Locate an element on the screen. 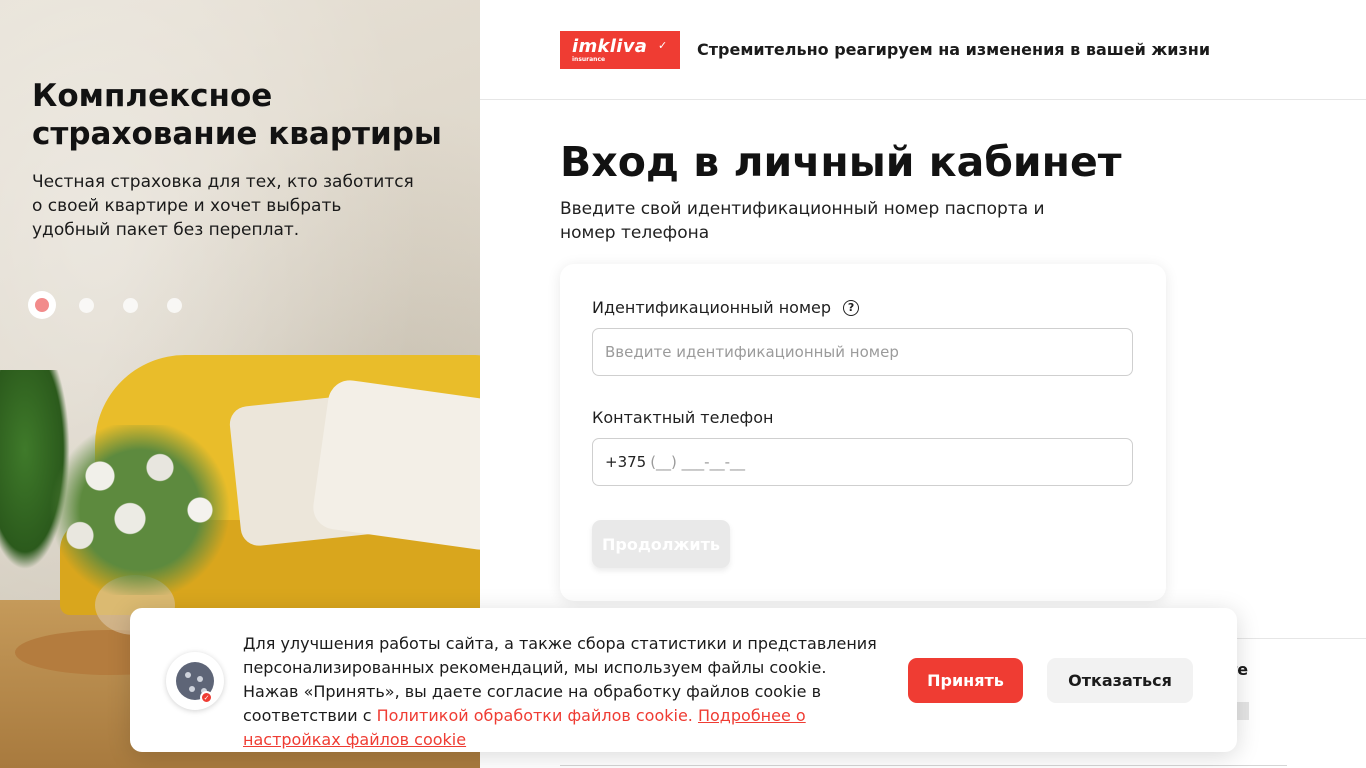  check-icon: ✓ is located at coordinates (206, 697).